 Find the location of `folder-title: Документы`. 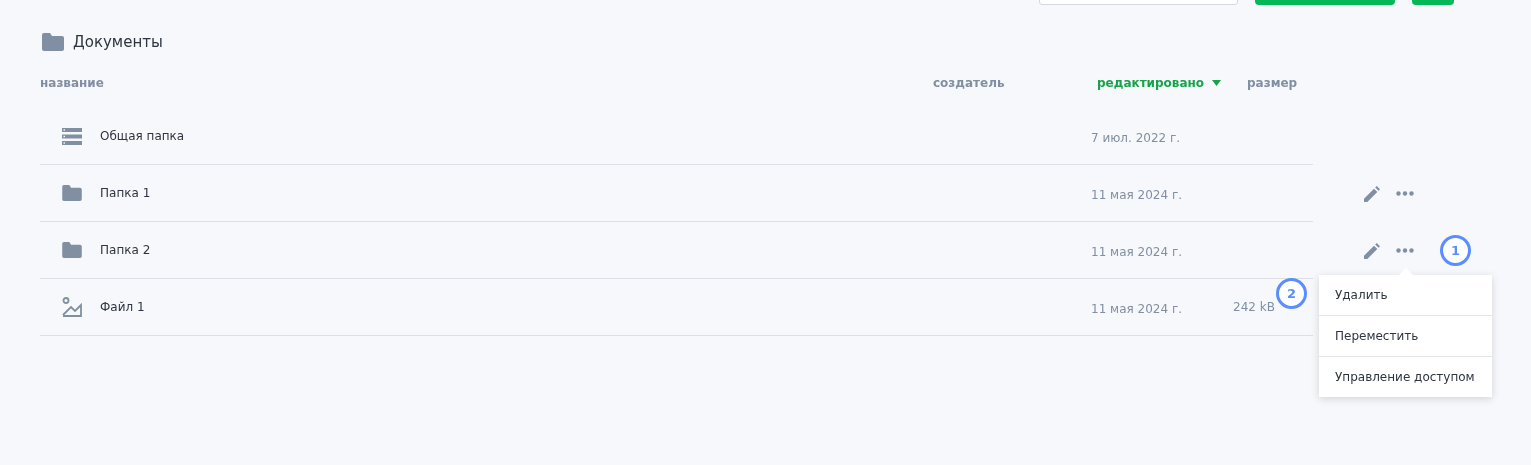

folder-title: Документы is located at coordinates (118, 42).